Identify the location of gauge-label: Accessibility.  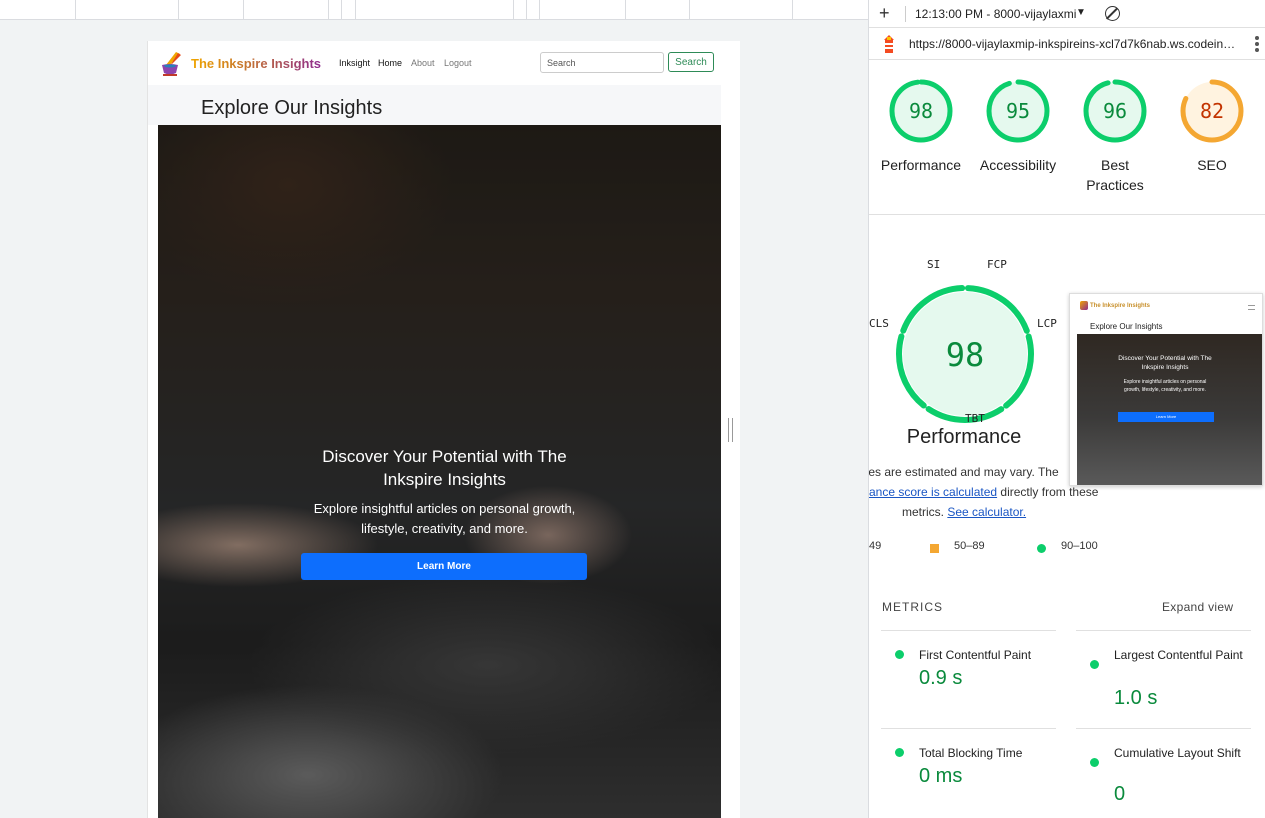
(1018, 165).